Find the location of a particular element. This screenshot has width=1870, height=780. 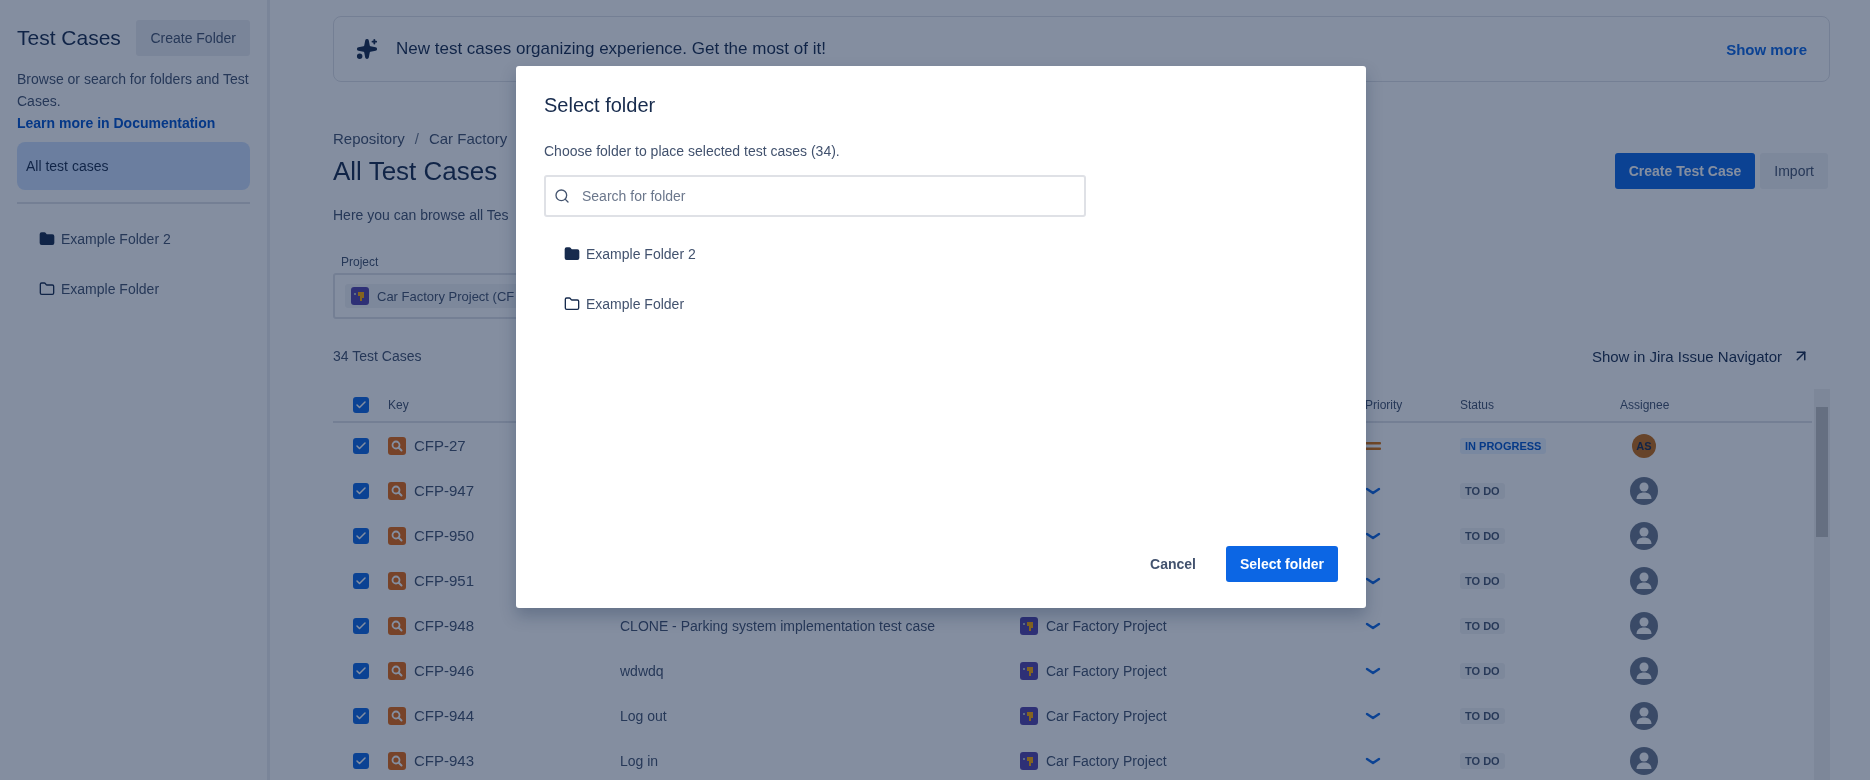

column-header: Assignee is located at coordinates (1645, 405).